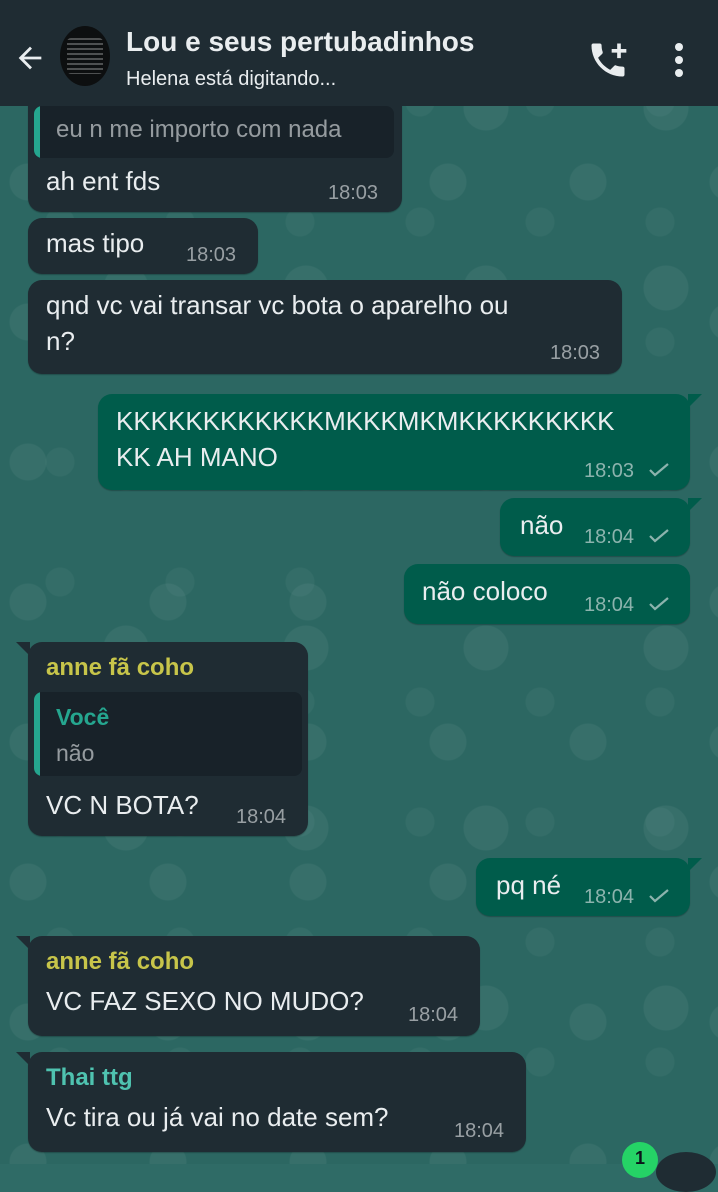 This screenshot has height=1192, width=718. I want to click on message-text: Vc tira ou já vai no date sem?, so click(217, 1117).